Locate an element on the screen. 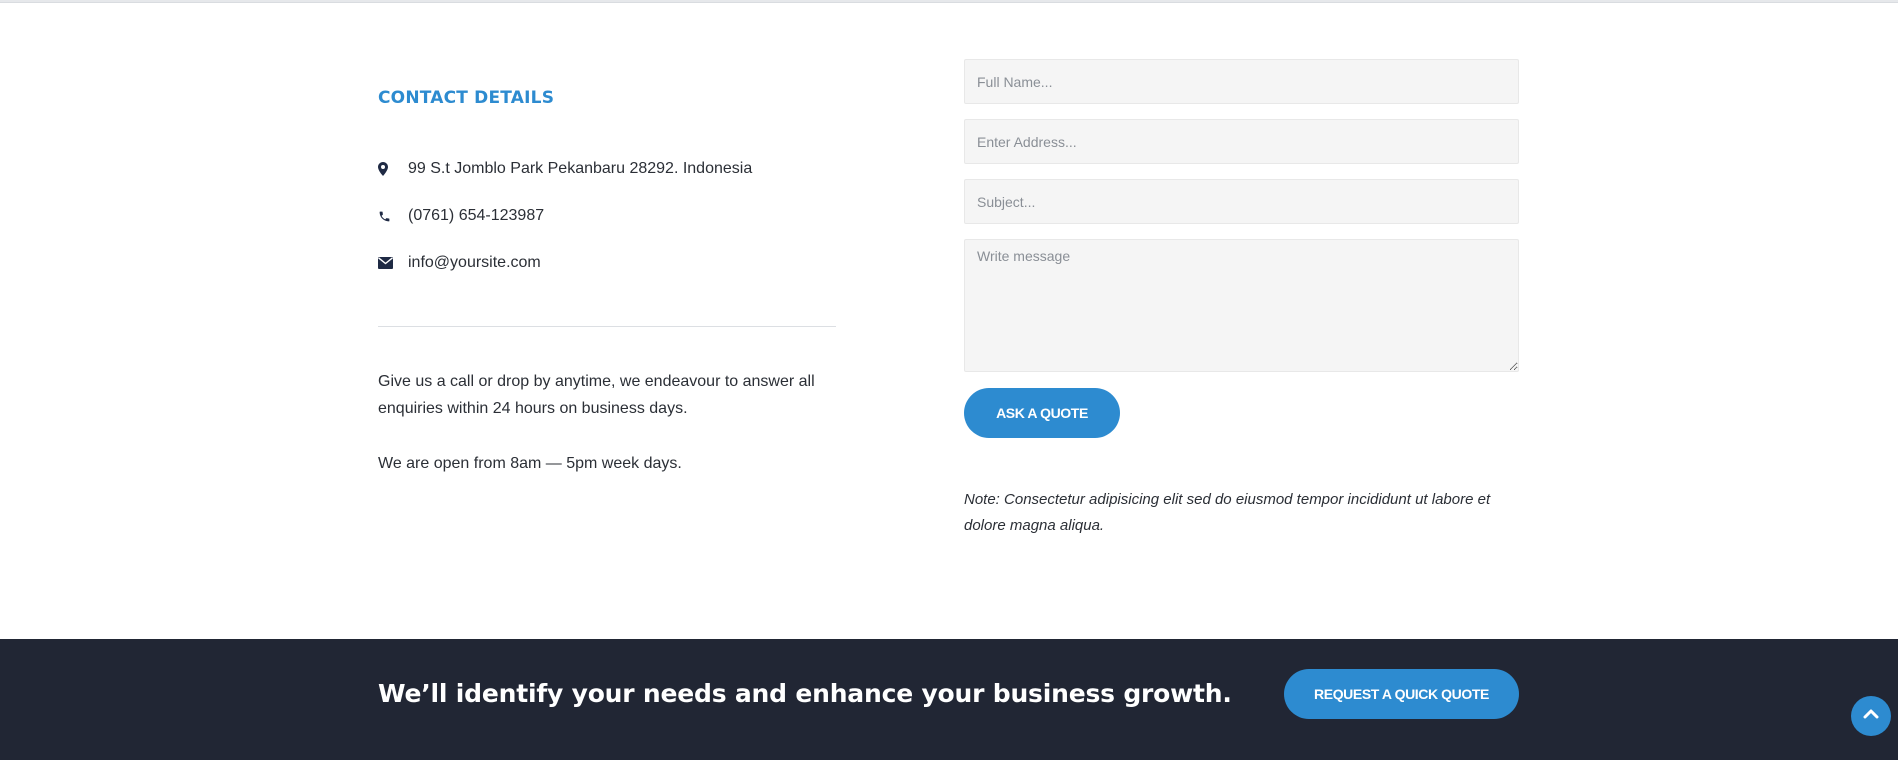 The width and height of the screenshot is (1898, 760). ask-a-quote-button: ASK A QUOTE is located at coordinates (1042, 413).